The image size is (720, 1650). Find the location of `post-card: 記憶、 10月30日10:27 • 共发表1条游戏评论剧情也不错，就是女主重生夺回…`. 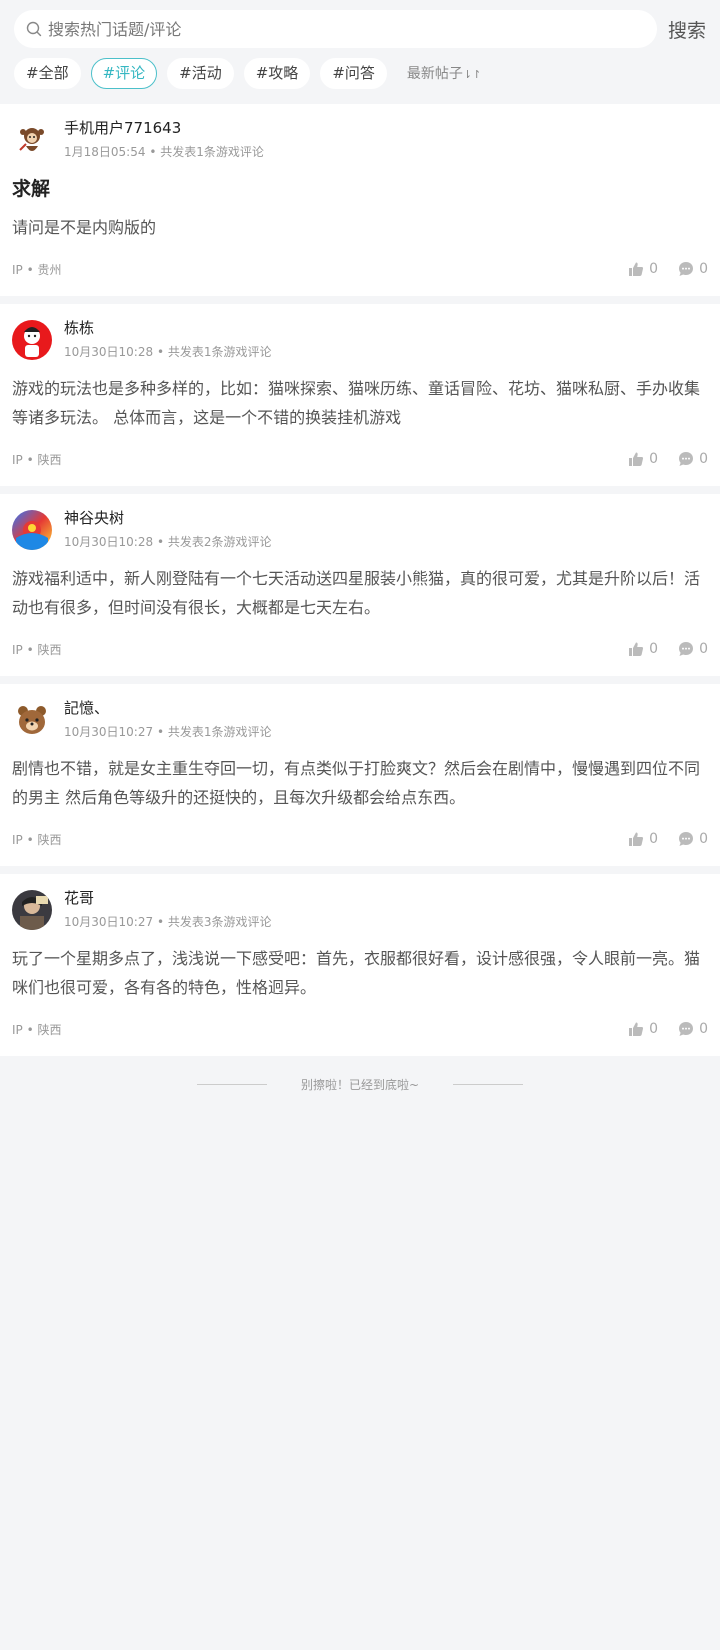

post-card: 記憶、 10月30日10:27 • 共发表1条游戏评论剧情也不错，就是女主重生夺回… is located at coordinates (360, 775).